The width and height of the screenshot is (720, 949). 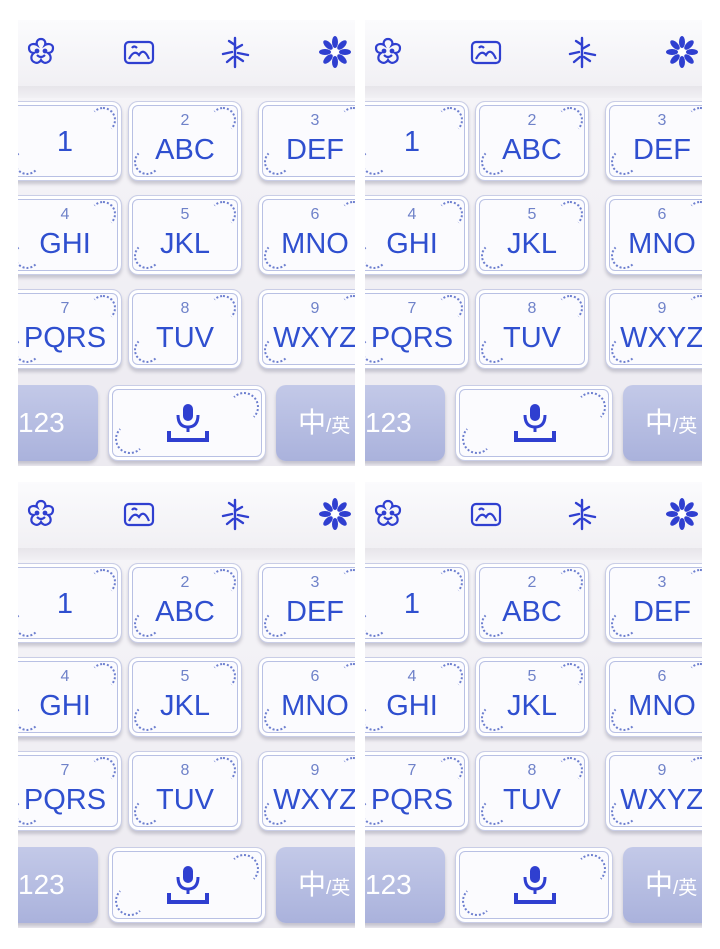 What do you see at coordinates (65, 338) in the screenshot?
I see `key-letters: PQRS` at bounding box center [65, 338].